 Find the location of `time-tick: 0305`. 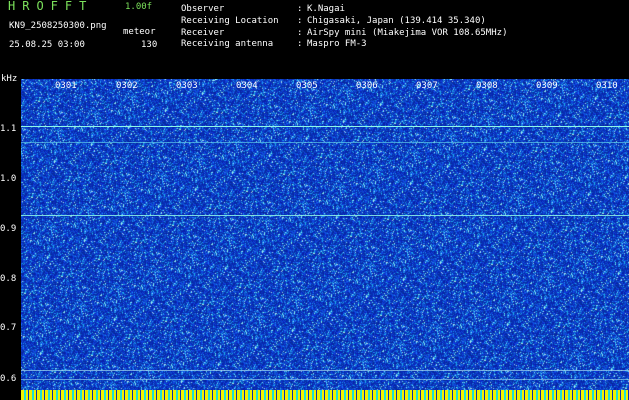

time-tick: 0305 is located at coordinates (307, 86).